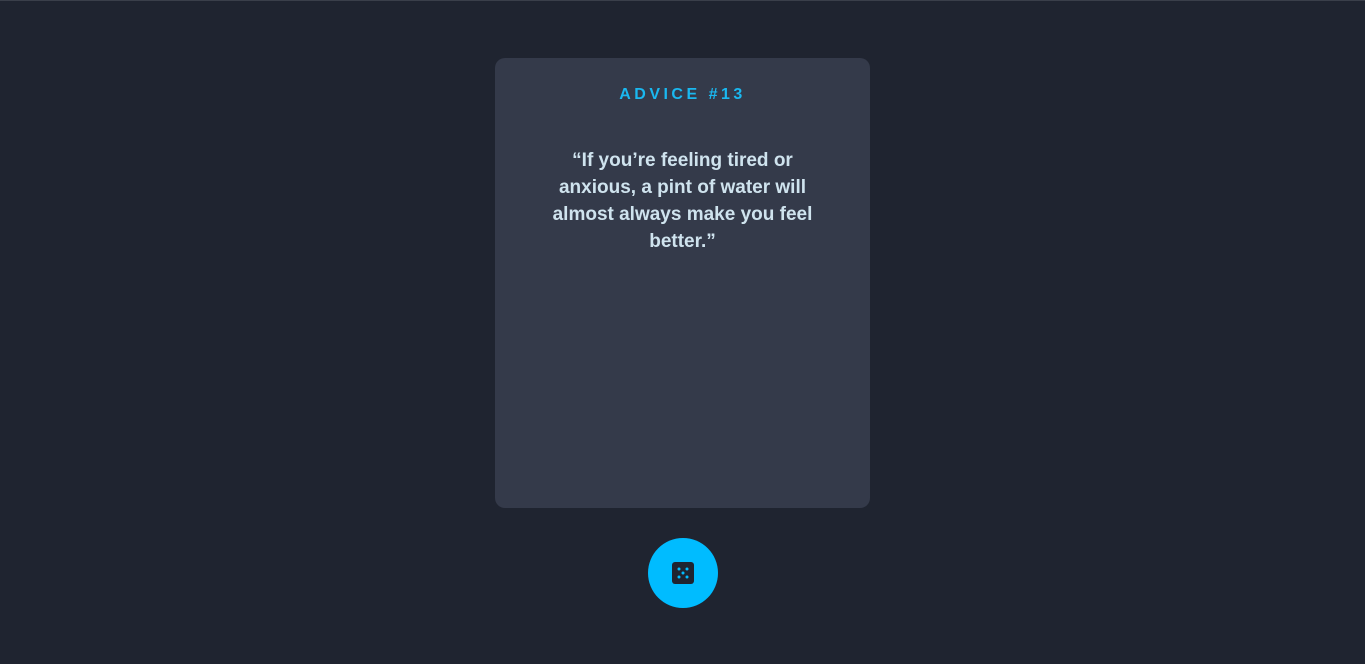 The width and height of the screenshot is (1365, 664). Describe the element at coordinates (682, 94) in the screenshot. I see `advice-number: ADVICE #13` at that location.